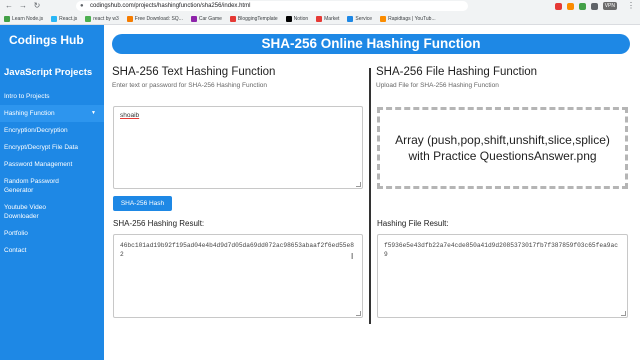 Image resolution: width=640 pixels, height=360 pixels. Describe the element at coordinates (457, 72) in the screenshot. I see `file-hashing-title: SHA-256 File Hashing Function` at that location.